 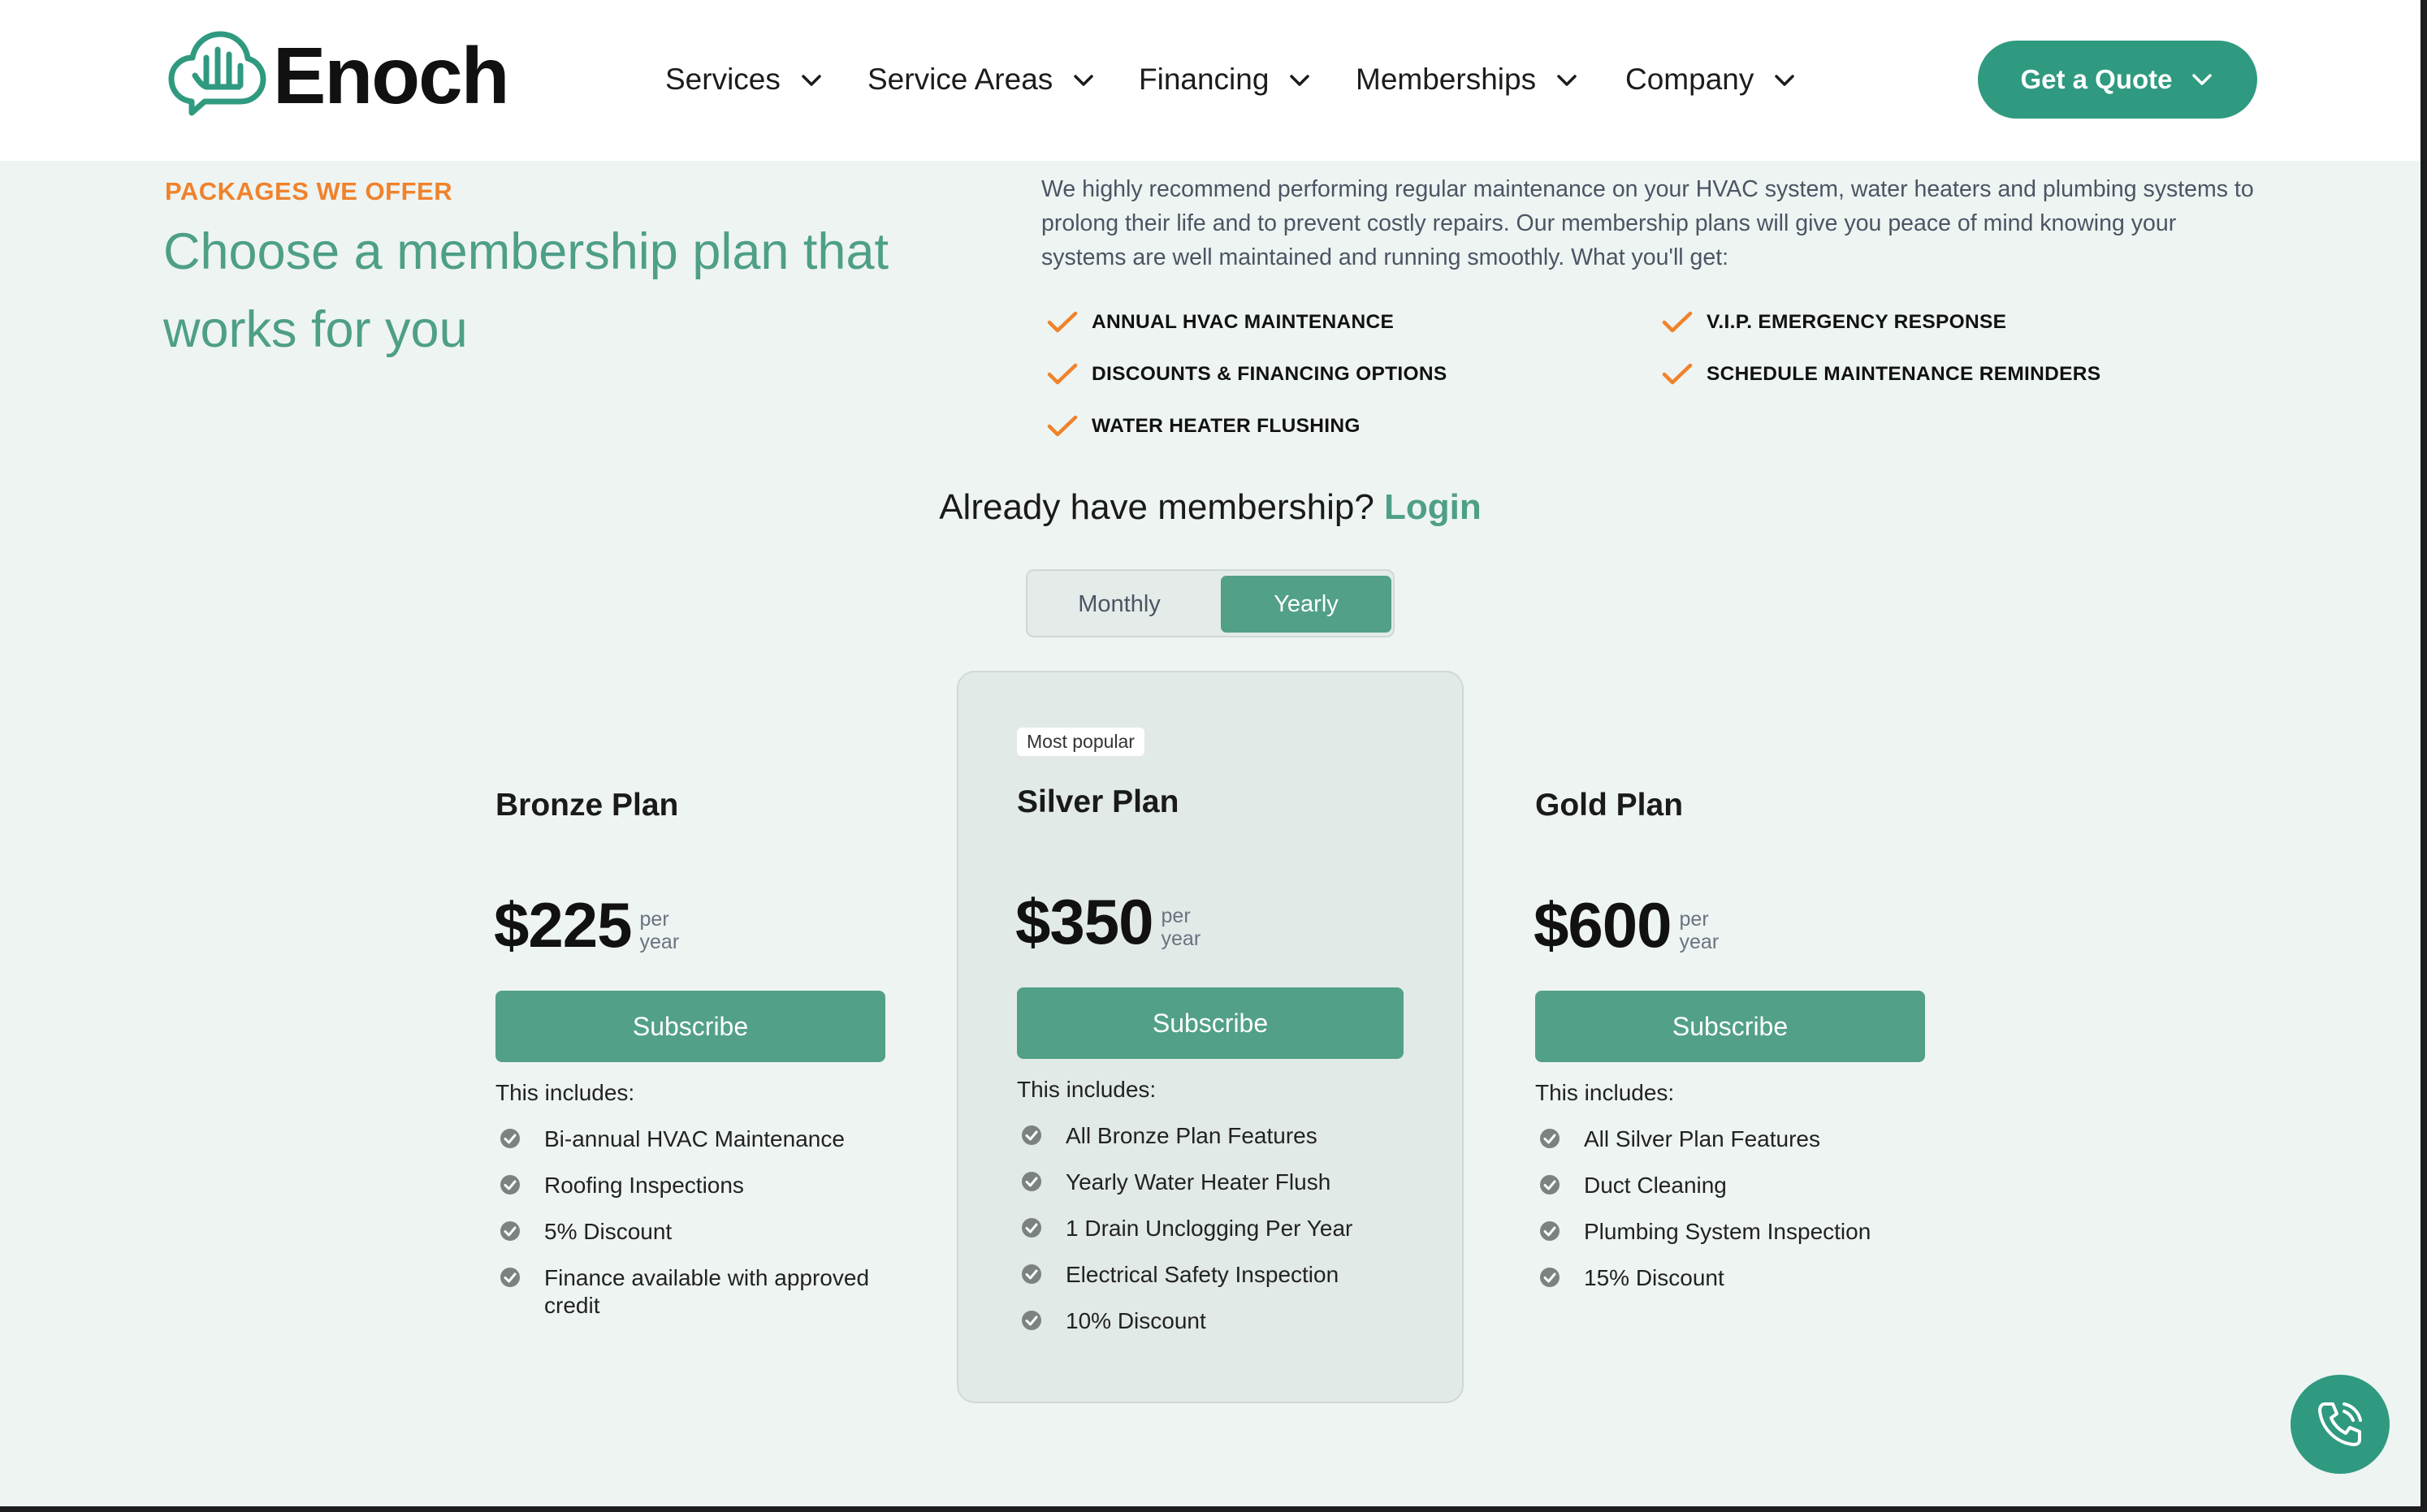 I want to click on get-a-quote-button: Get a Quote, so click(x=2117, y=80).